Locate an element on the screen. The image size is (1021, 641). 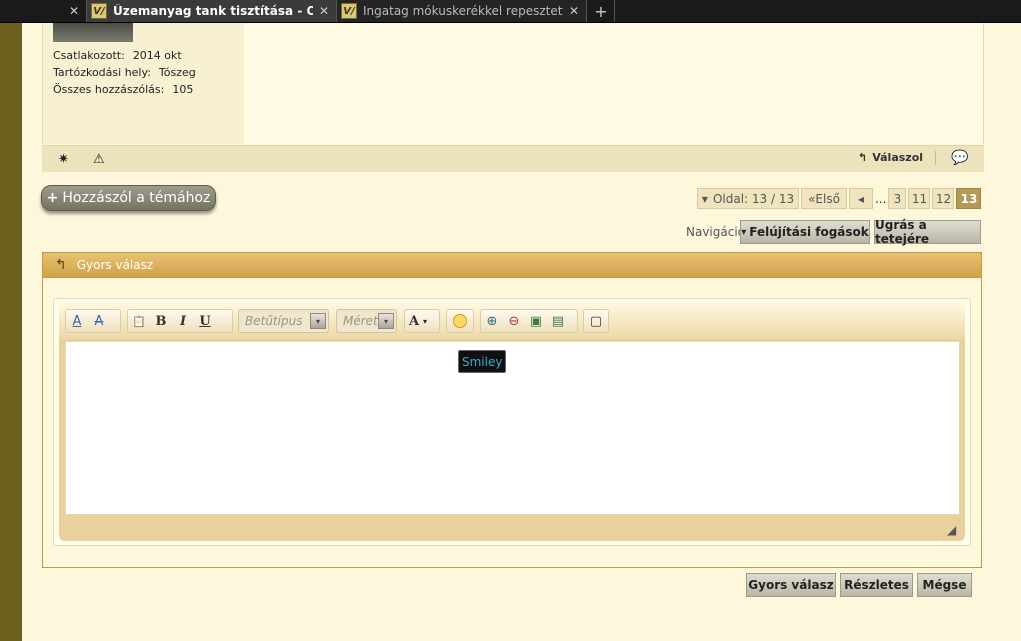
remove-format-icon: A is located at coordinates (77, 321).